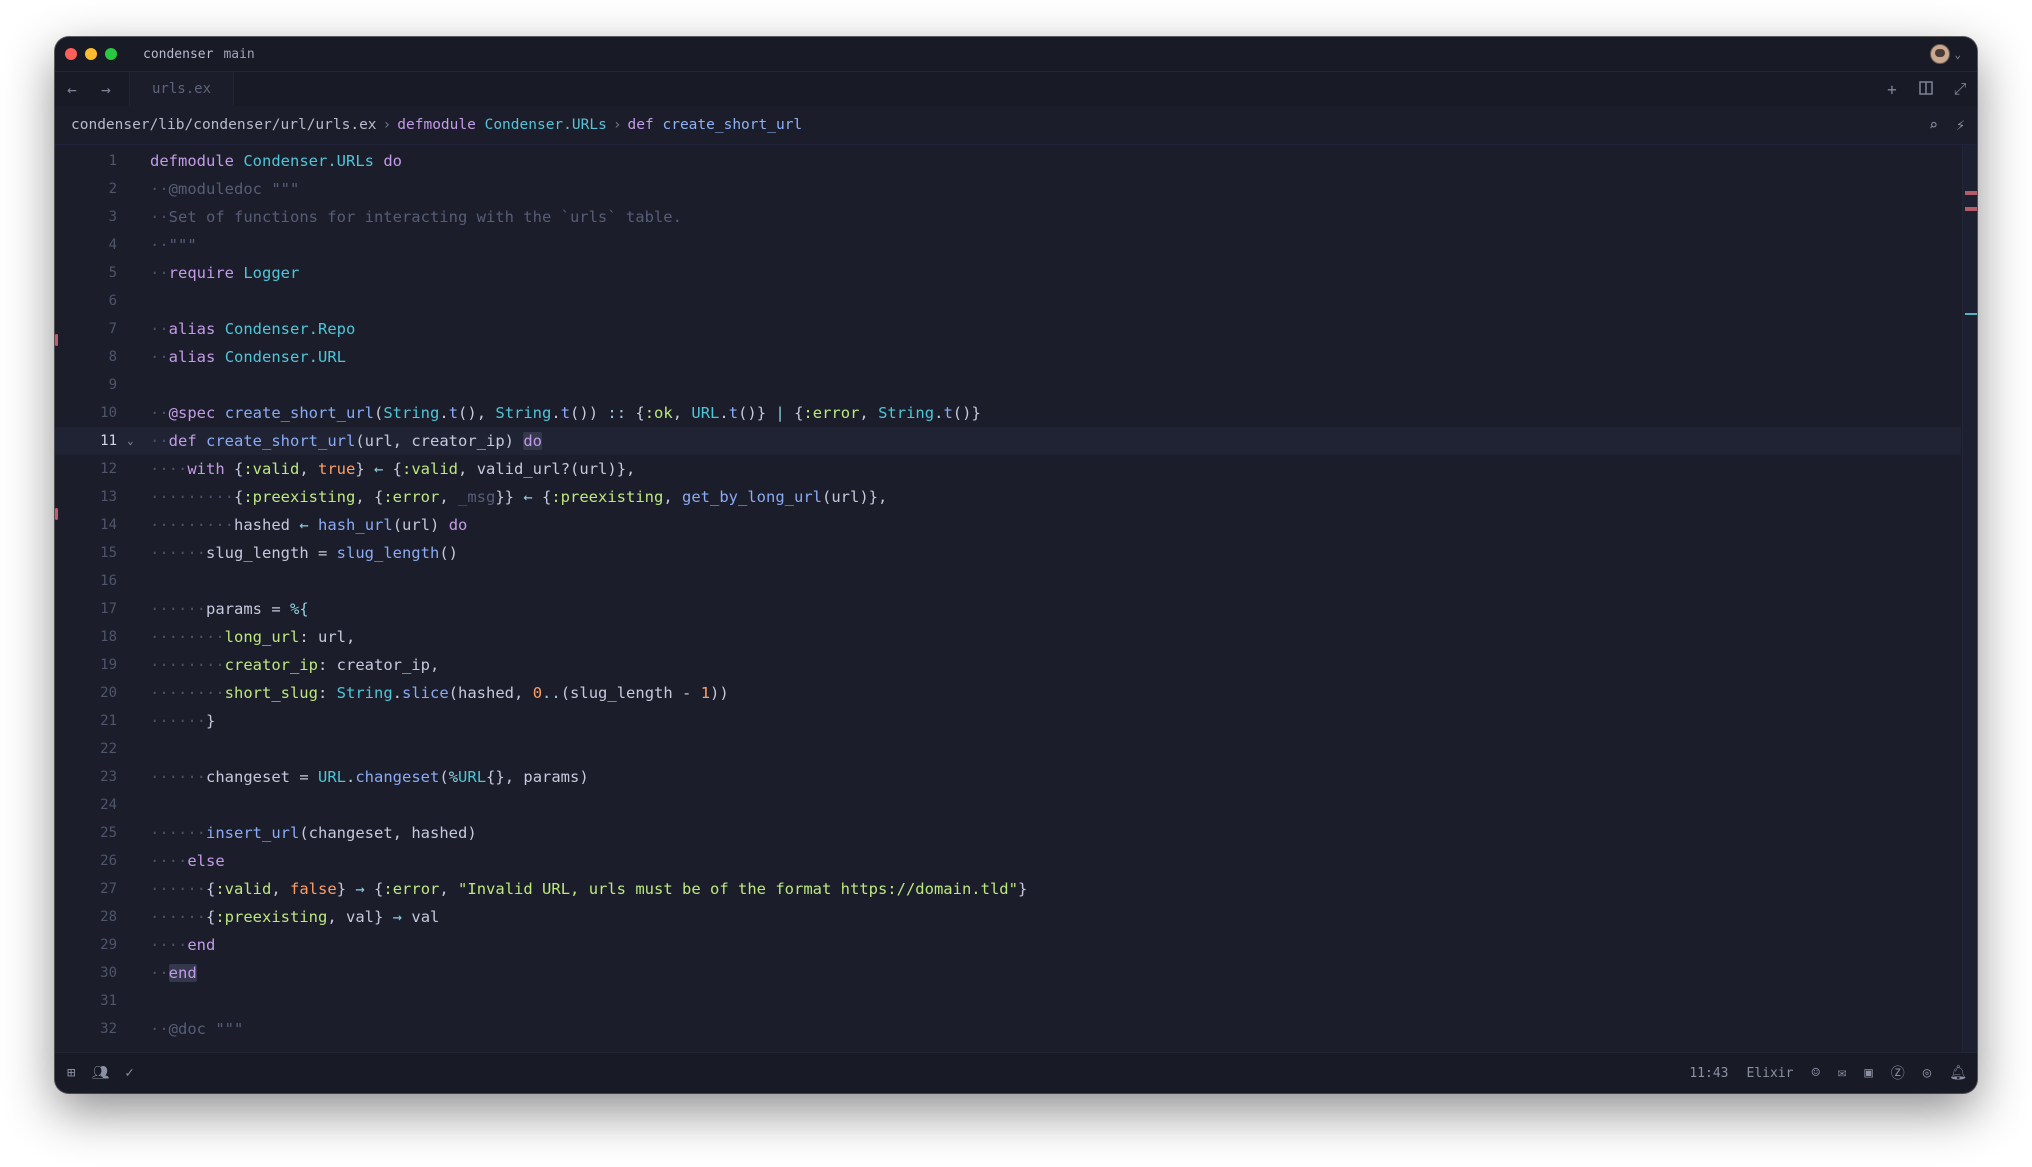 Image resolution: width=2032 pixels, height=1167 pixels. Describe the element at coordinates (86, 581) in the screenshot. I see `line-number: 16` at that location.